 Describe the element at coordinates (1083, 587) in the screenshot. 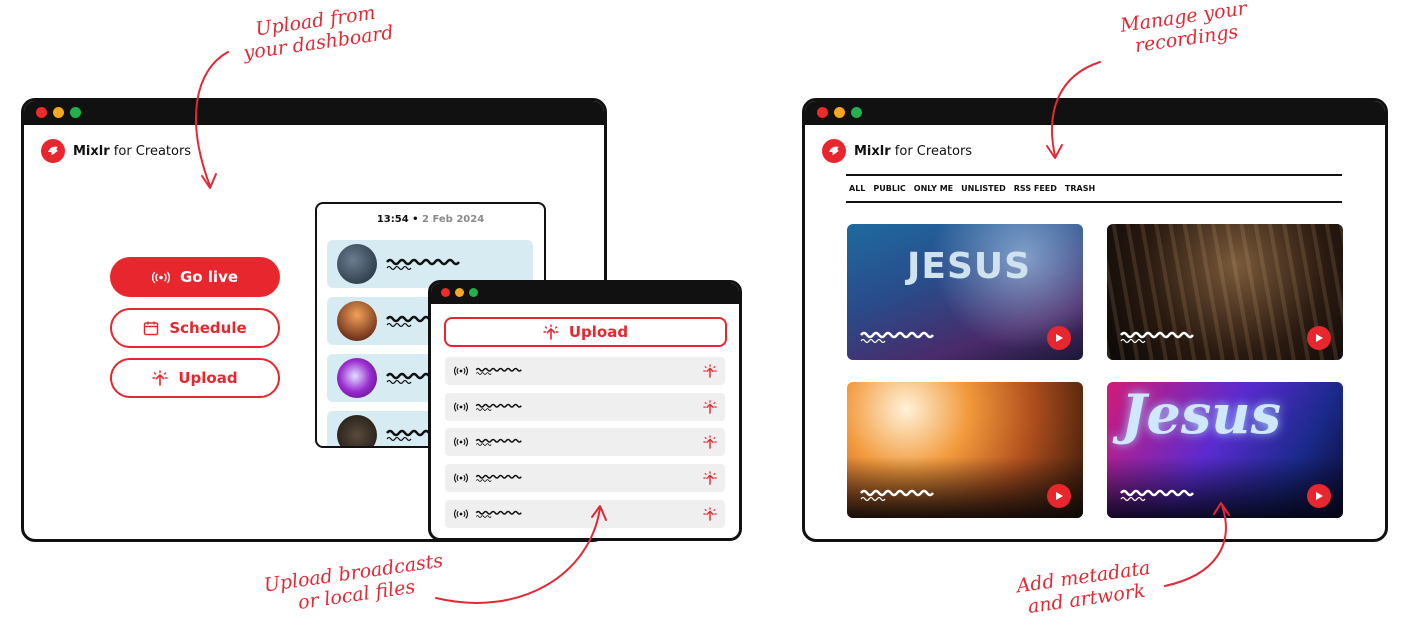

I see `annotation-metadata: Add metadata and artwork` at that location.